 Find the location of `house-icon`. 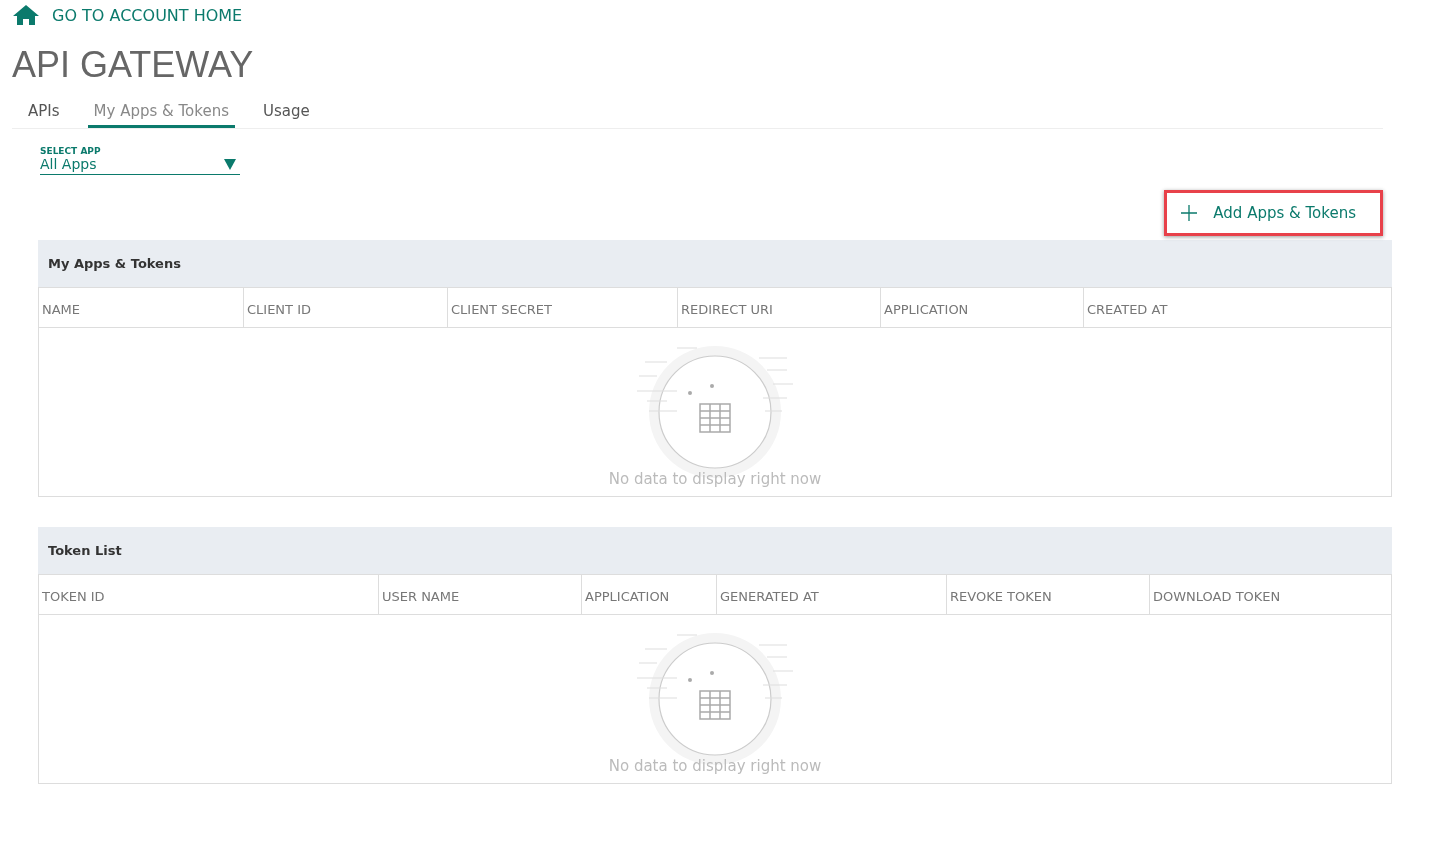

house-icon is located at coordinates (26, 15).